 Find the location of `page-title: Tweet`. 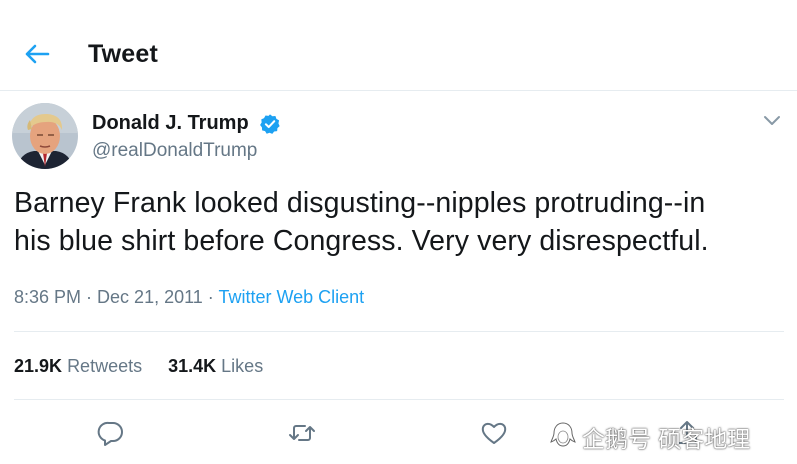

page-title: Tweet is located at coordinates (123, 54).